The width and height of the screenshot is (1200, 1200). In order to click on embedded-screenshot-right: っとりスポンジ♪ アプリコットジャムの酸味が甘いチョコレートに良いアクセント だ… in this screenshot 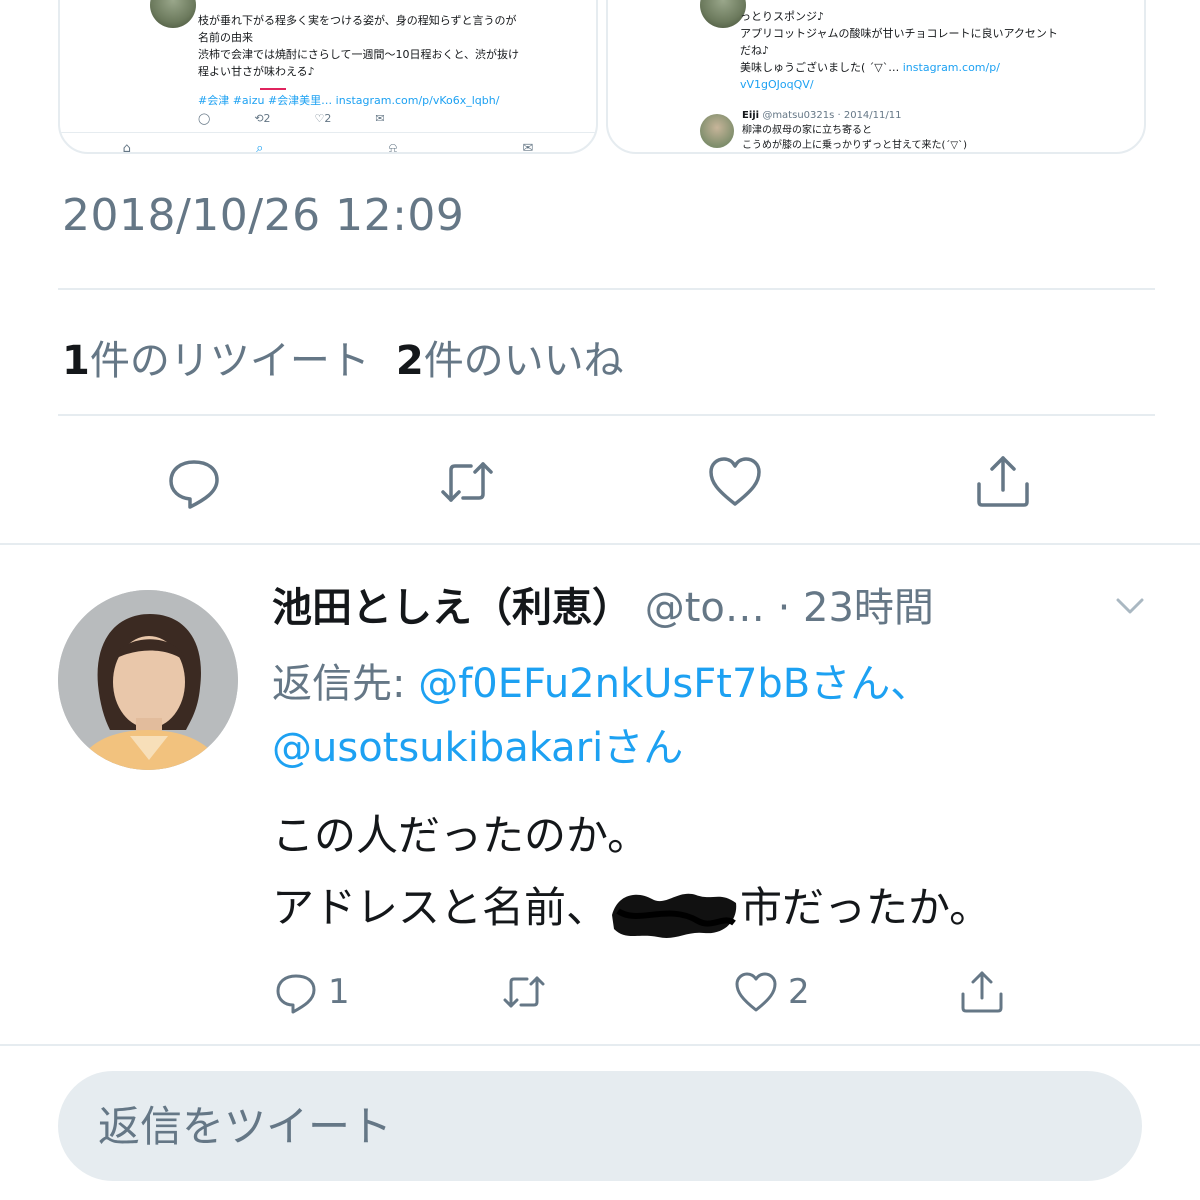, I will do `click(876, 77)`.